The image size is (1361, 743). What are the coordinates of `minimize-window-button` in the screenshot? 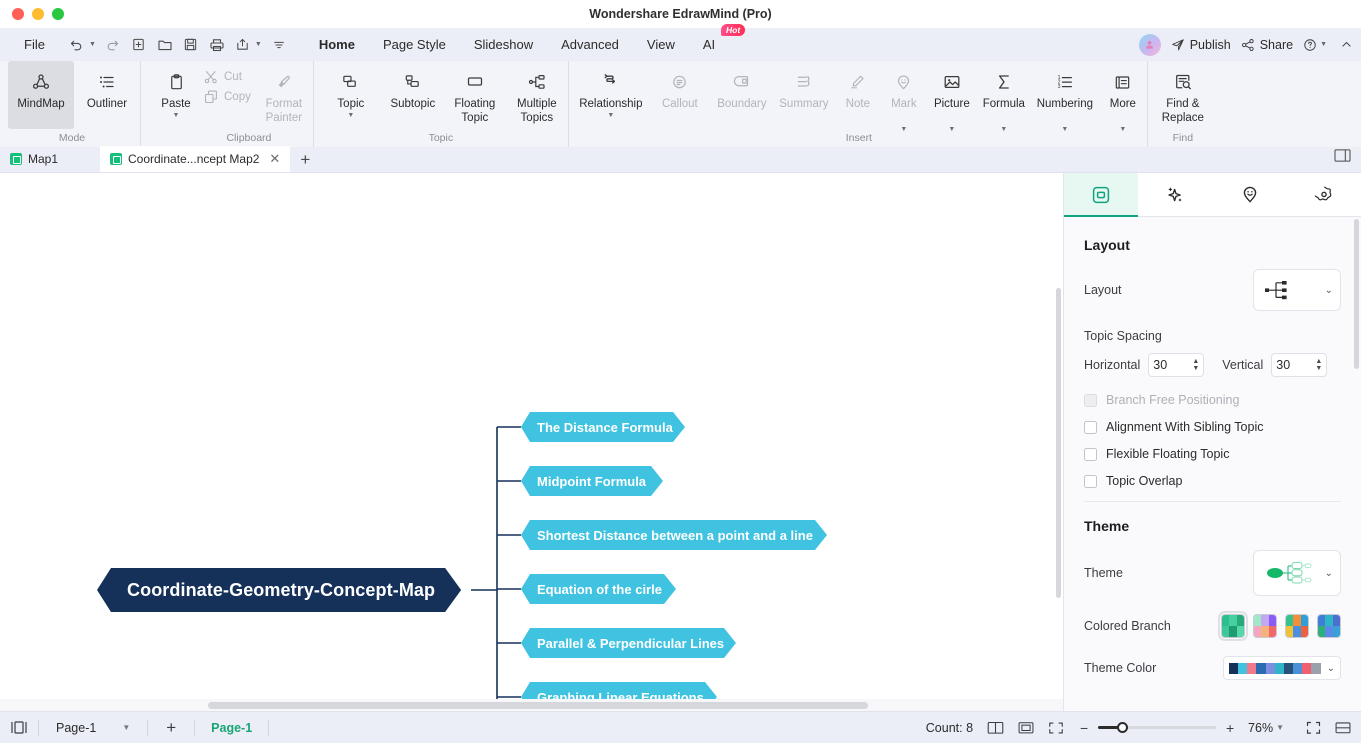 It's located at (38, 14).